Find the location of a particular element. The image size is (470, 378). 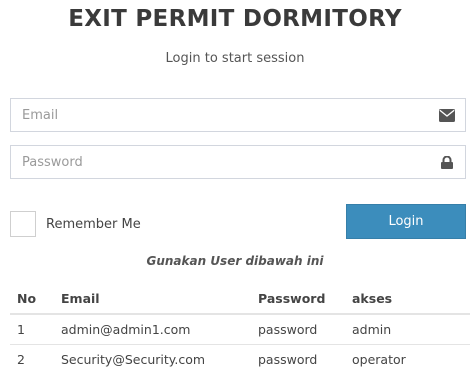

remember-me-label: Remember Me is located at coordinates (93, 224).